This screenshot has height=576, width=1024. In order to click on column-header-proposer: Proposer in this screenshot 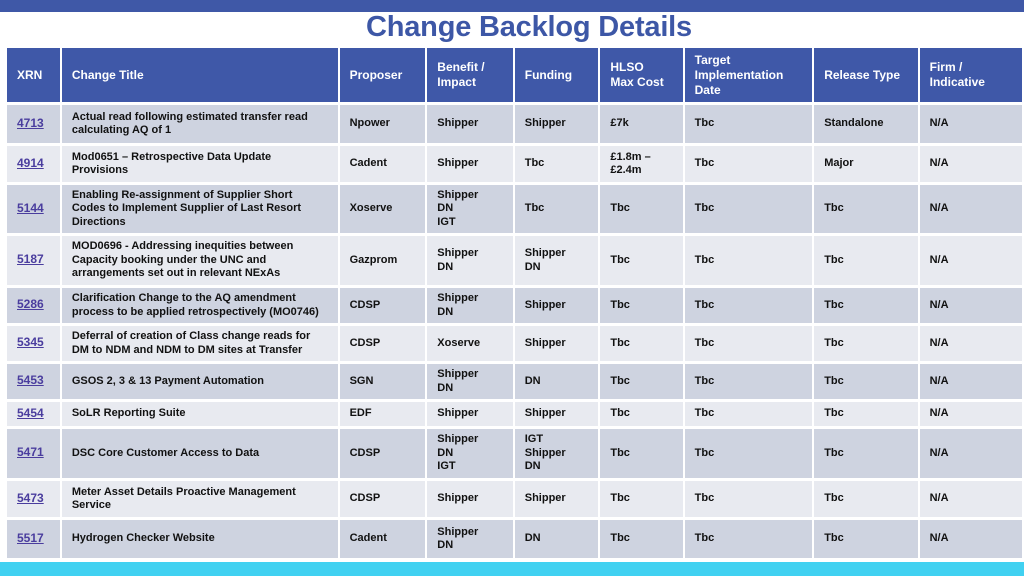, I will do `click(382, 75)`.